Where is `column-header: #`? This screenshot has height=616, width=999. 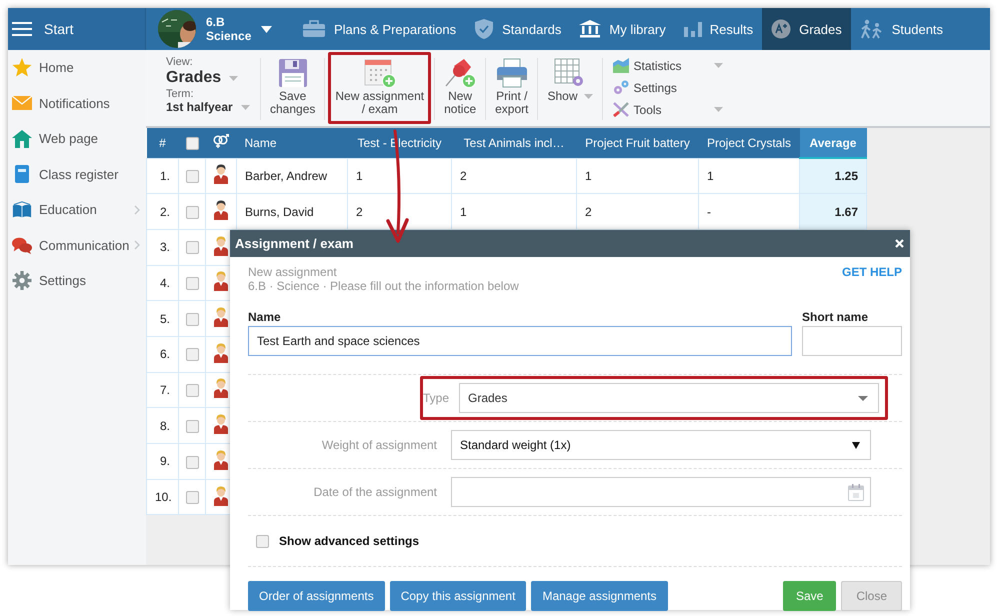
column-header: # is located at coordinates (162, 143).